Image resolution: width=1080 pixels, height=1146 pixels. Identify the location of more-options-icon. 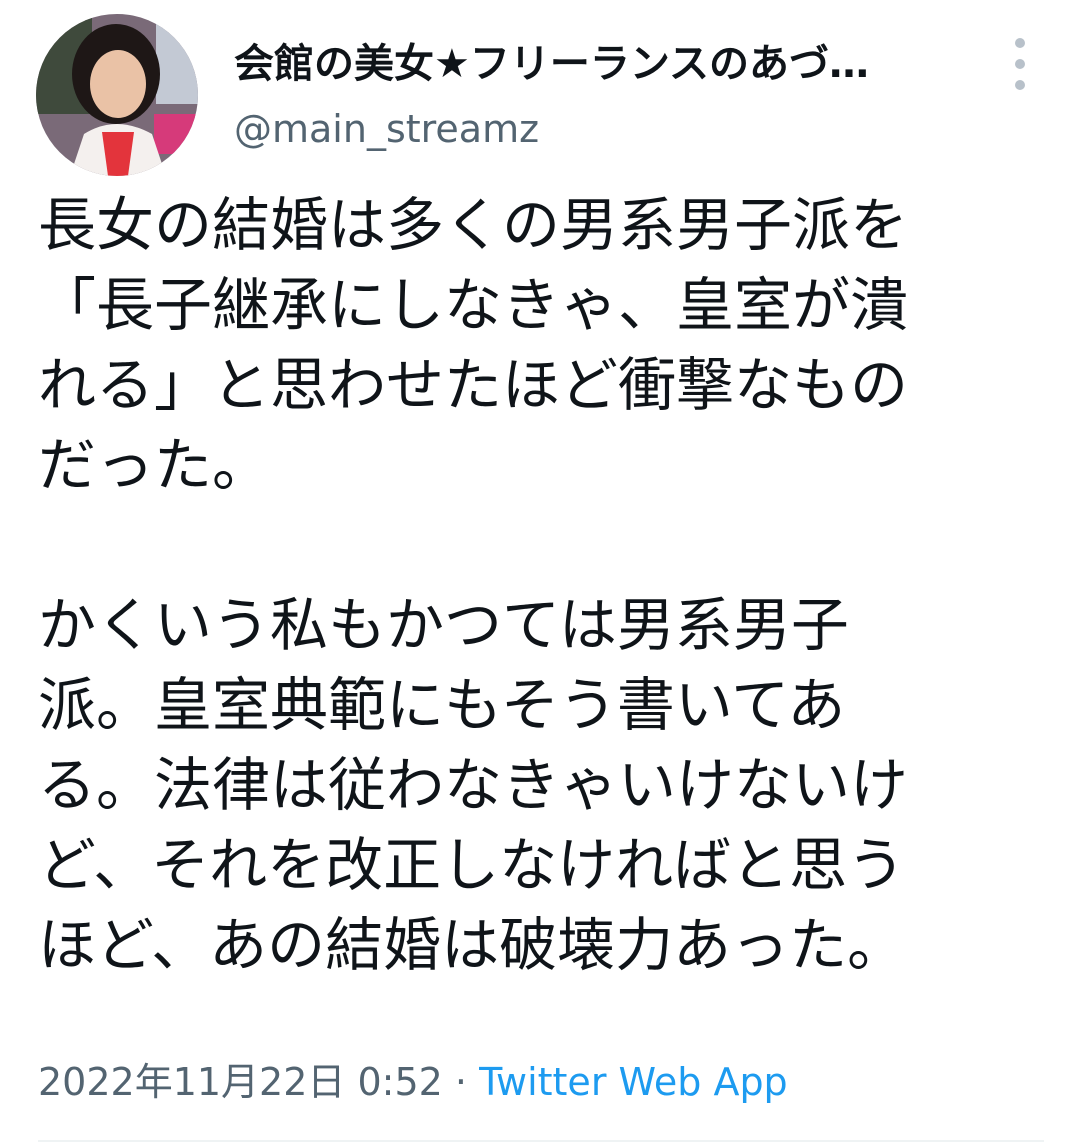
(1020, 64).